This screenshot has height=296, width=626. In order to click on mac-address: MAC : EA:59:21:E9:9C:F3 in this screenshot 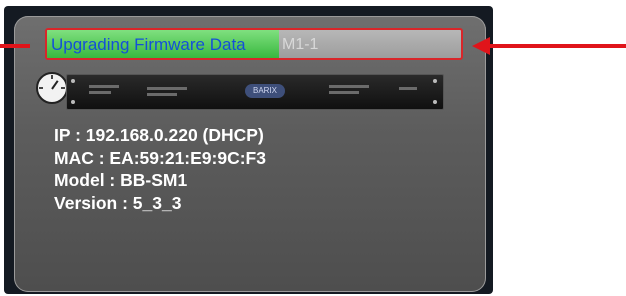, I will do `click(160, 157)`.